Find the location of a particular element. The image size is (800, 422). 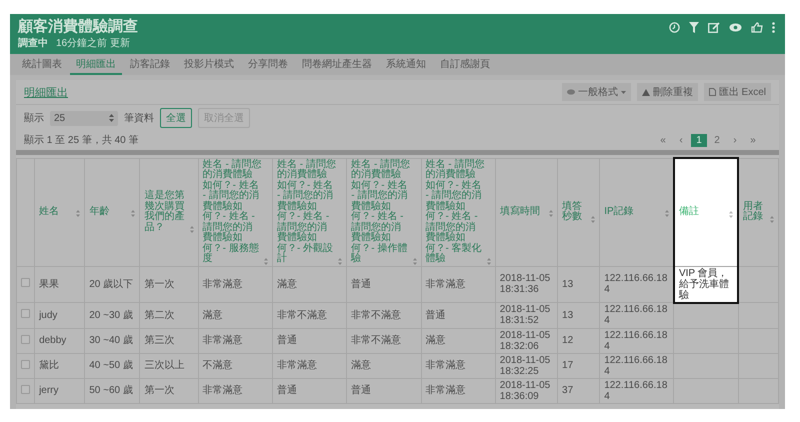

export-button: 匯出 Excel is located at coordinates (737, 92).